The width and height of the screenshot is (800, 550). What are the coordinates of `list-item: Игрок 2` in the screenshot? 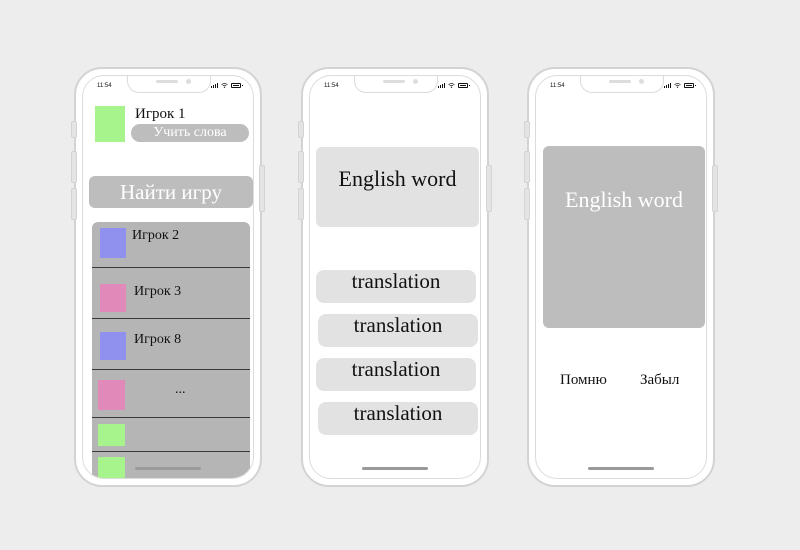 It's located at (171, 244).